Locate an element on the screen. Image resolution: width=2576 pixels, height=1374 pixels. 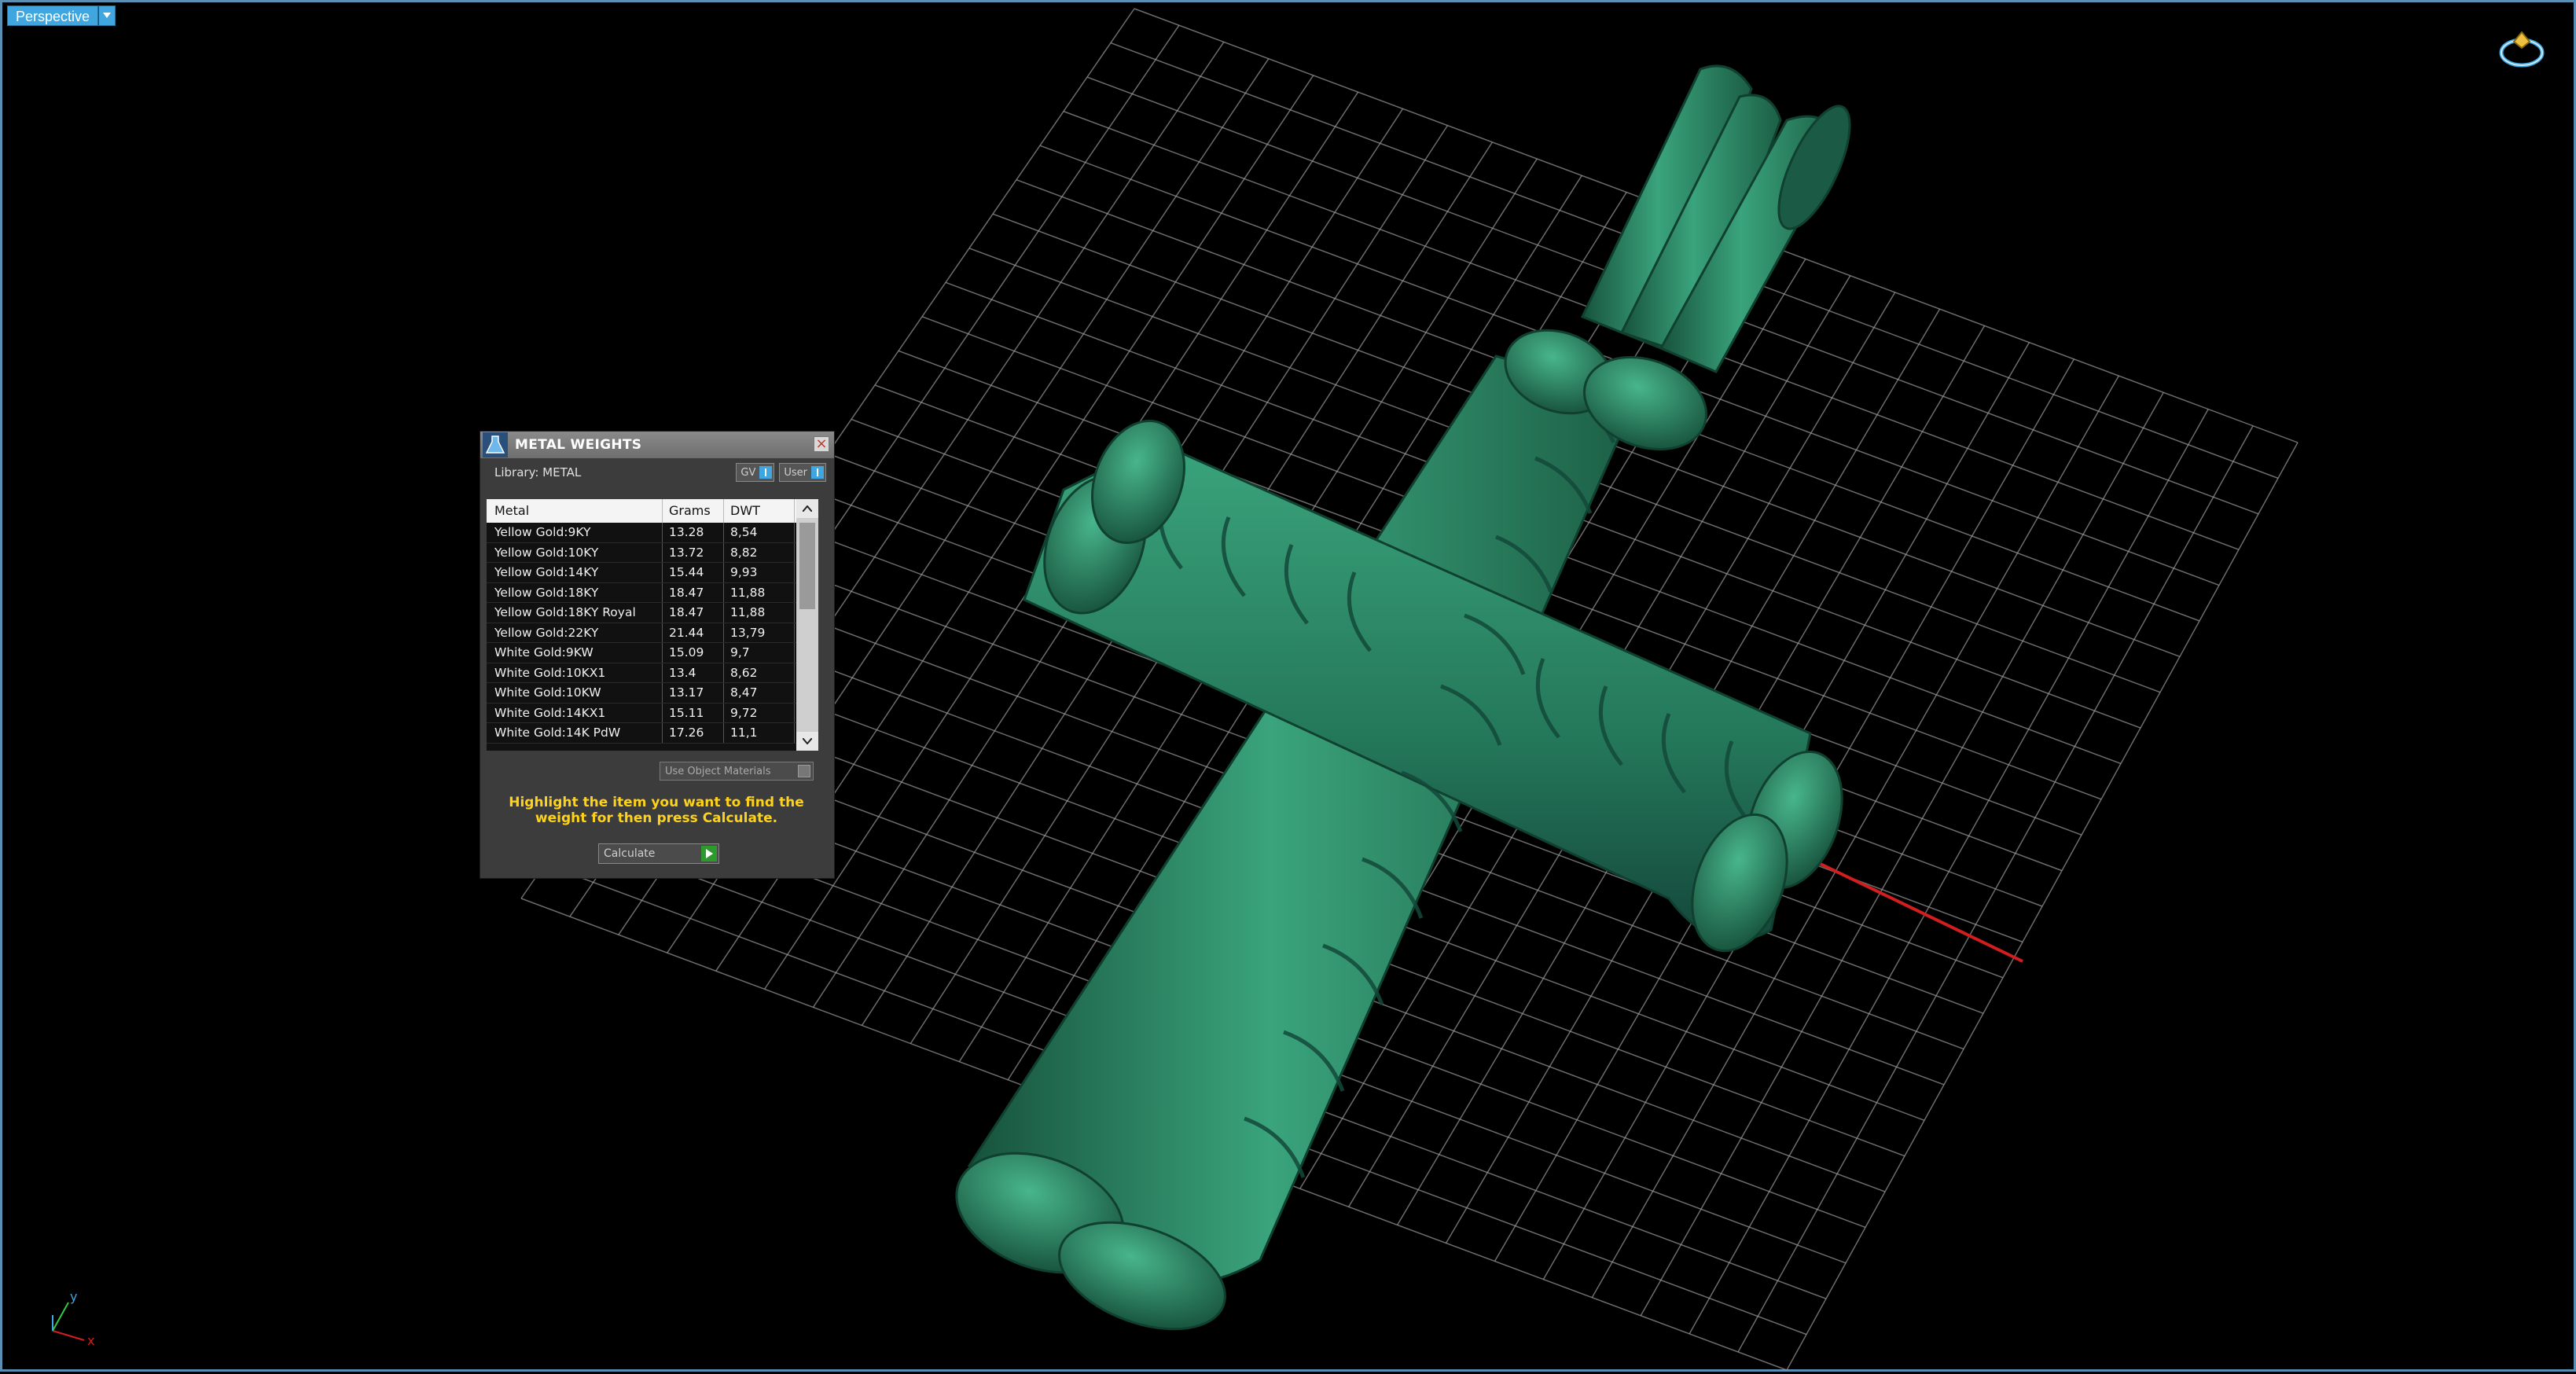
cell-metal: Yellow Gold:14KY is located at coordinates (575, 572).